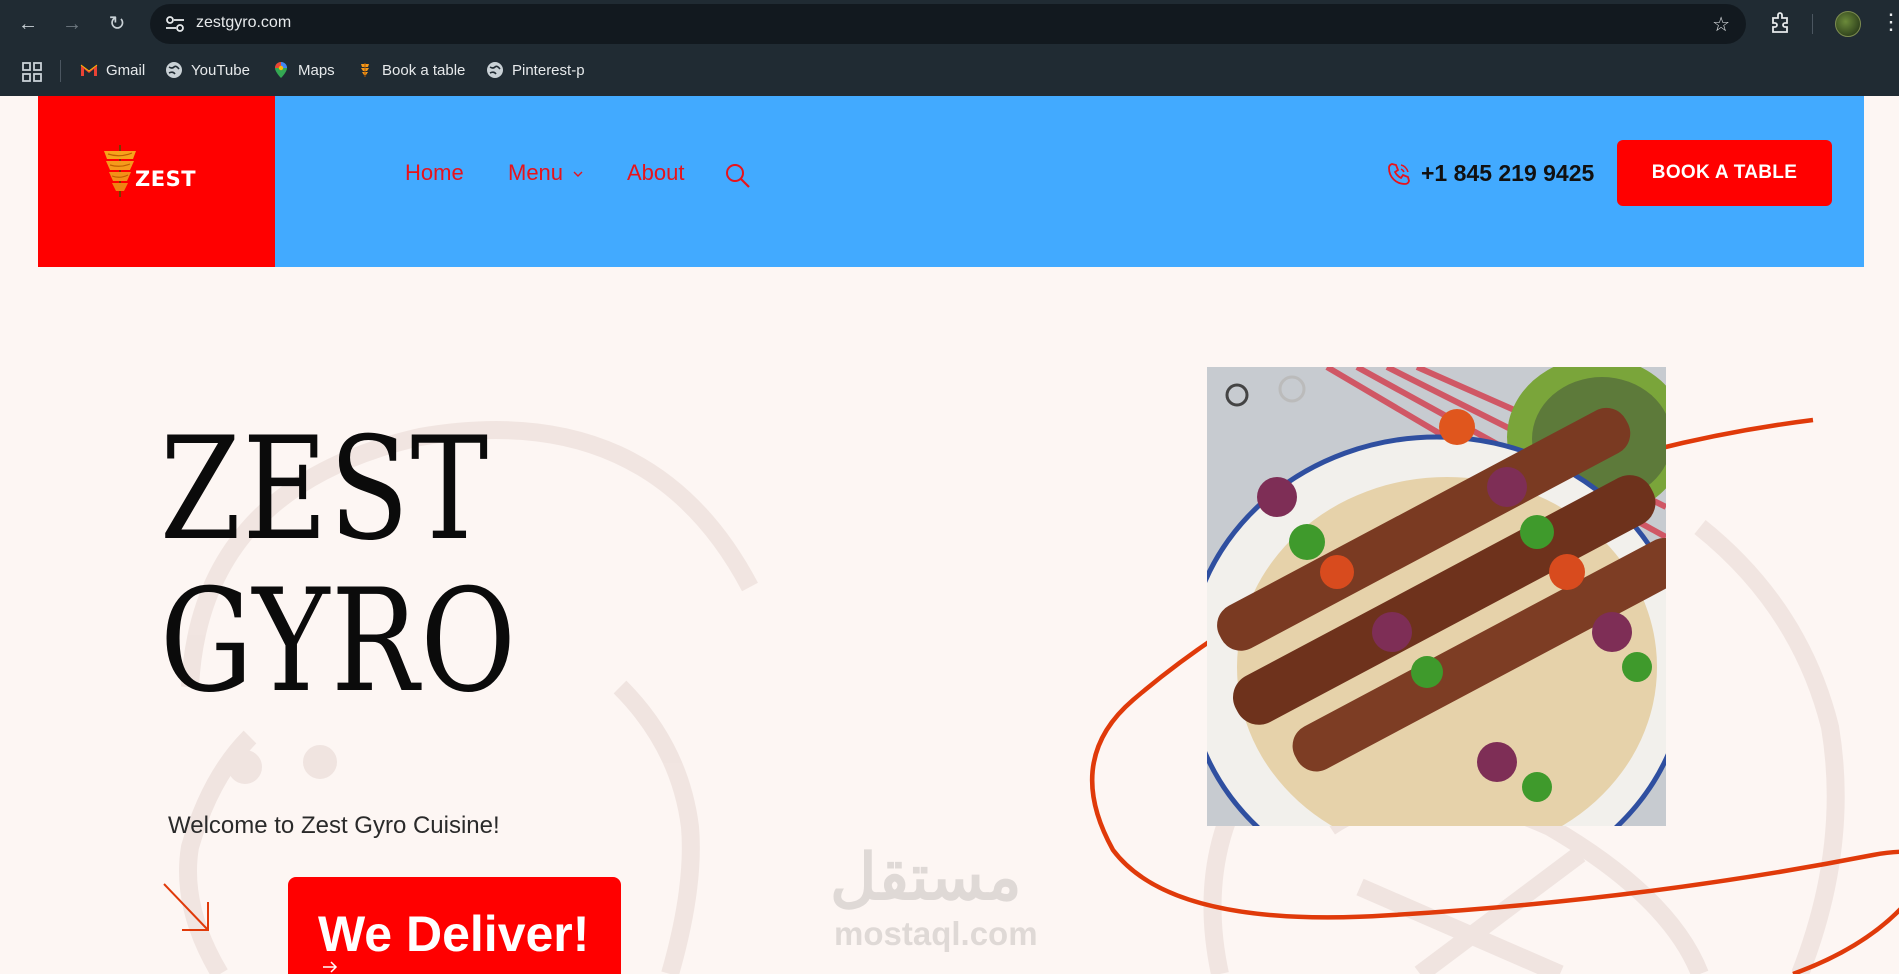  Describe the element at coordinates (166, 179) in the screenshot. I see `logo-text: ZEST` at that location.